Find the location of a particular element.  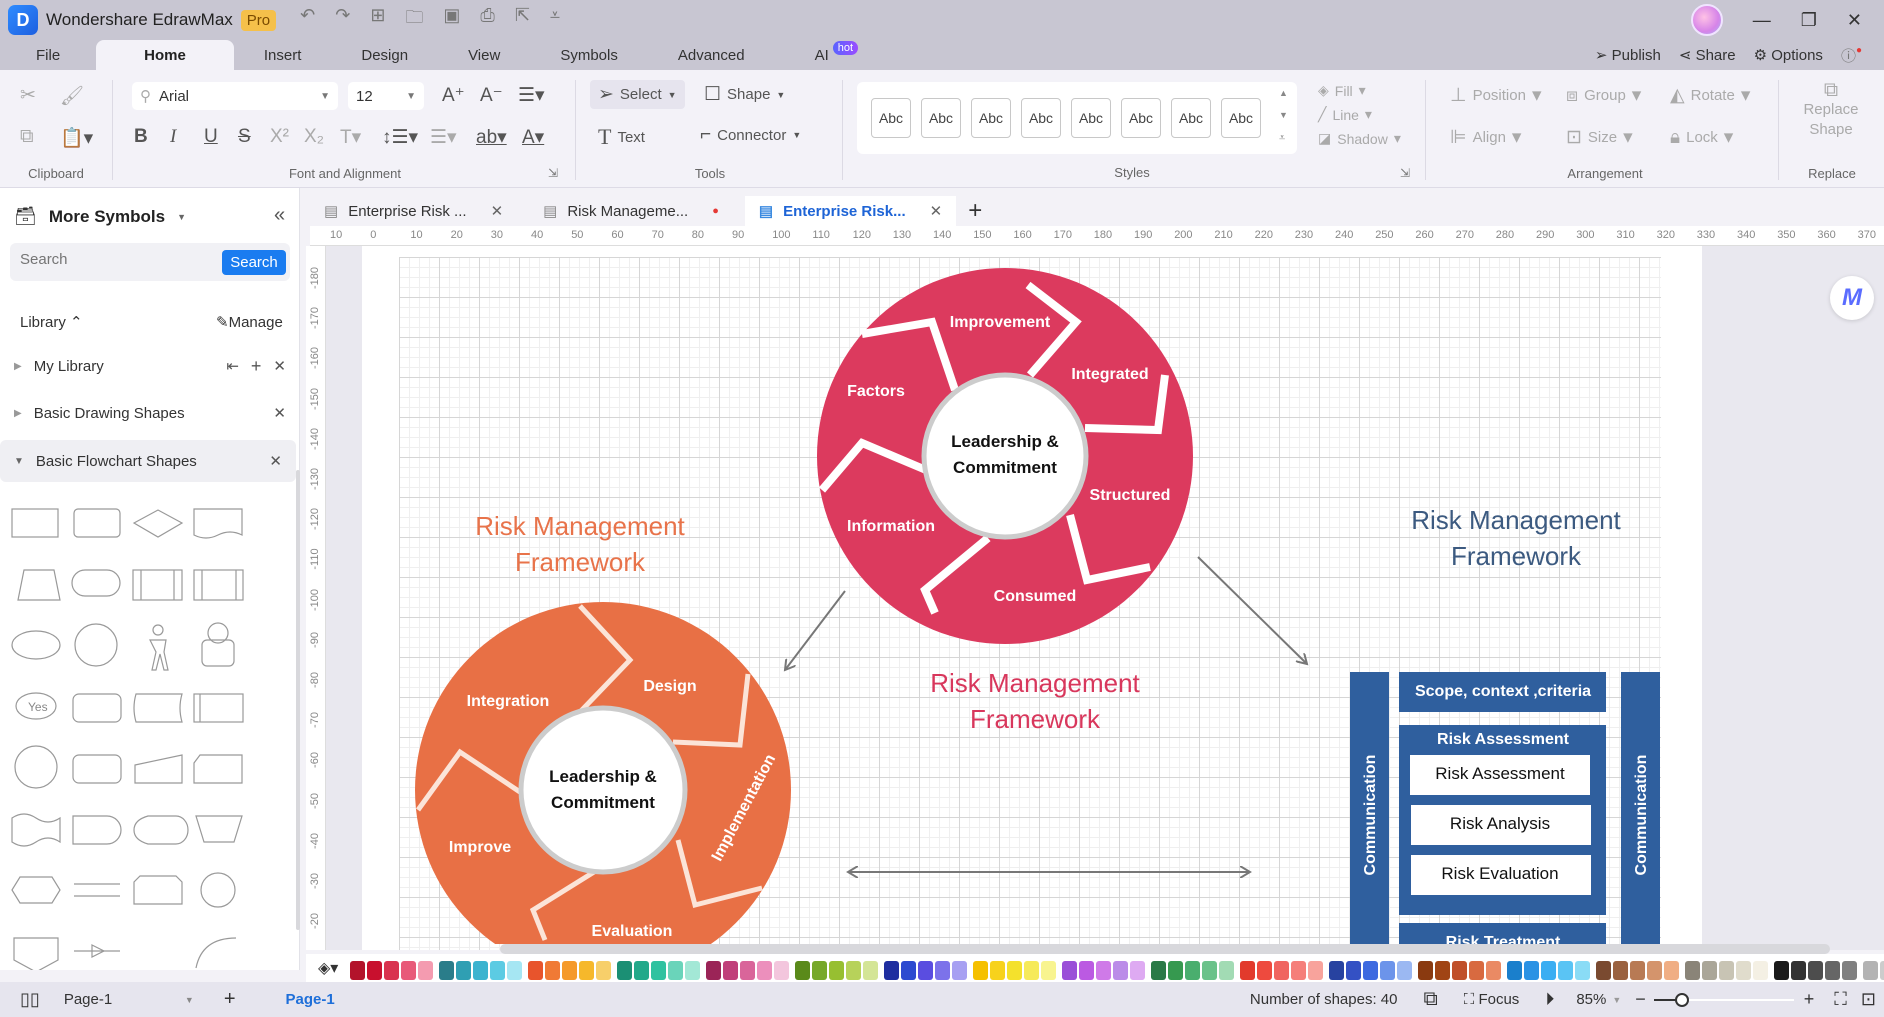

ai-assistant-icon: M is located at coordinates (1852, 298).